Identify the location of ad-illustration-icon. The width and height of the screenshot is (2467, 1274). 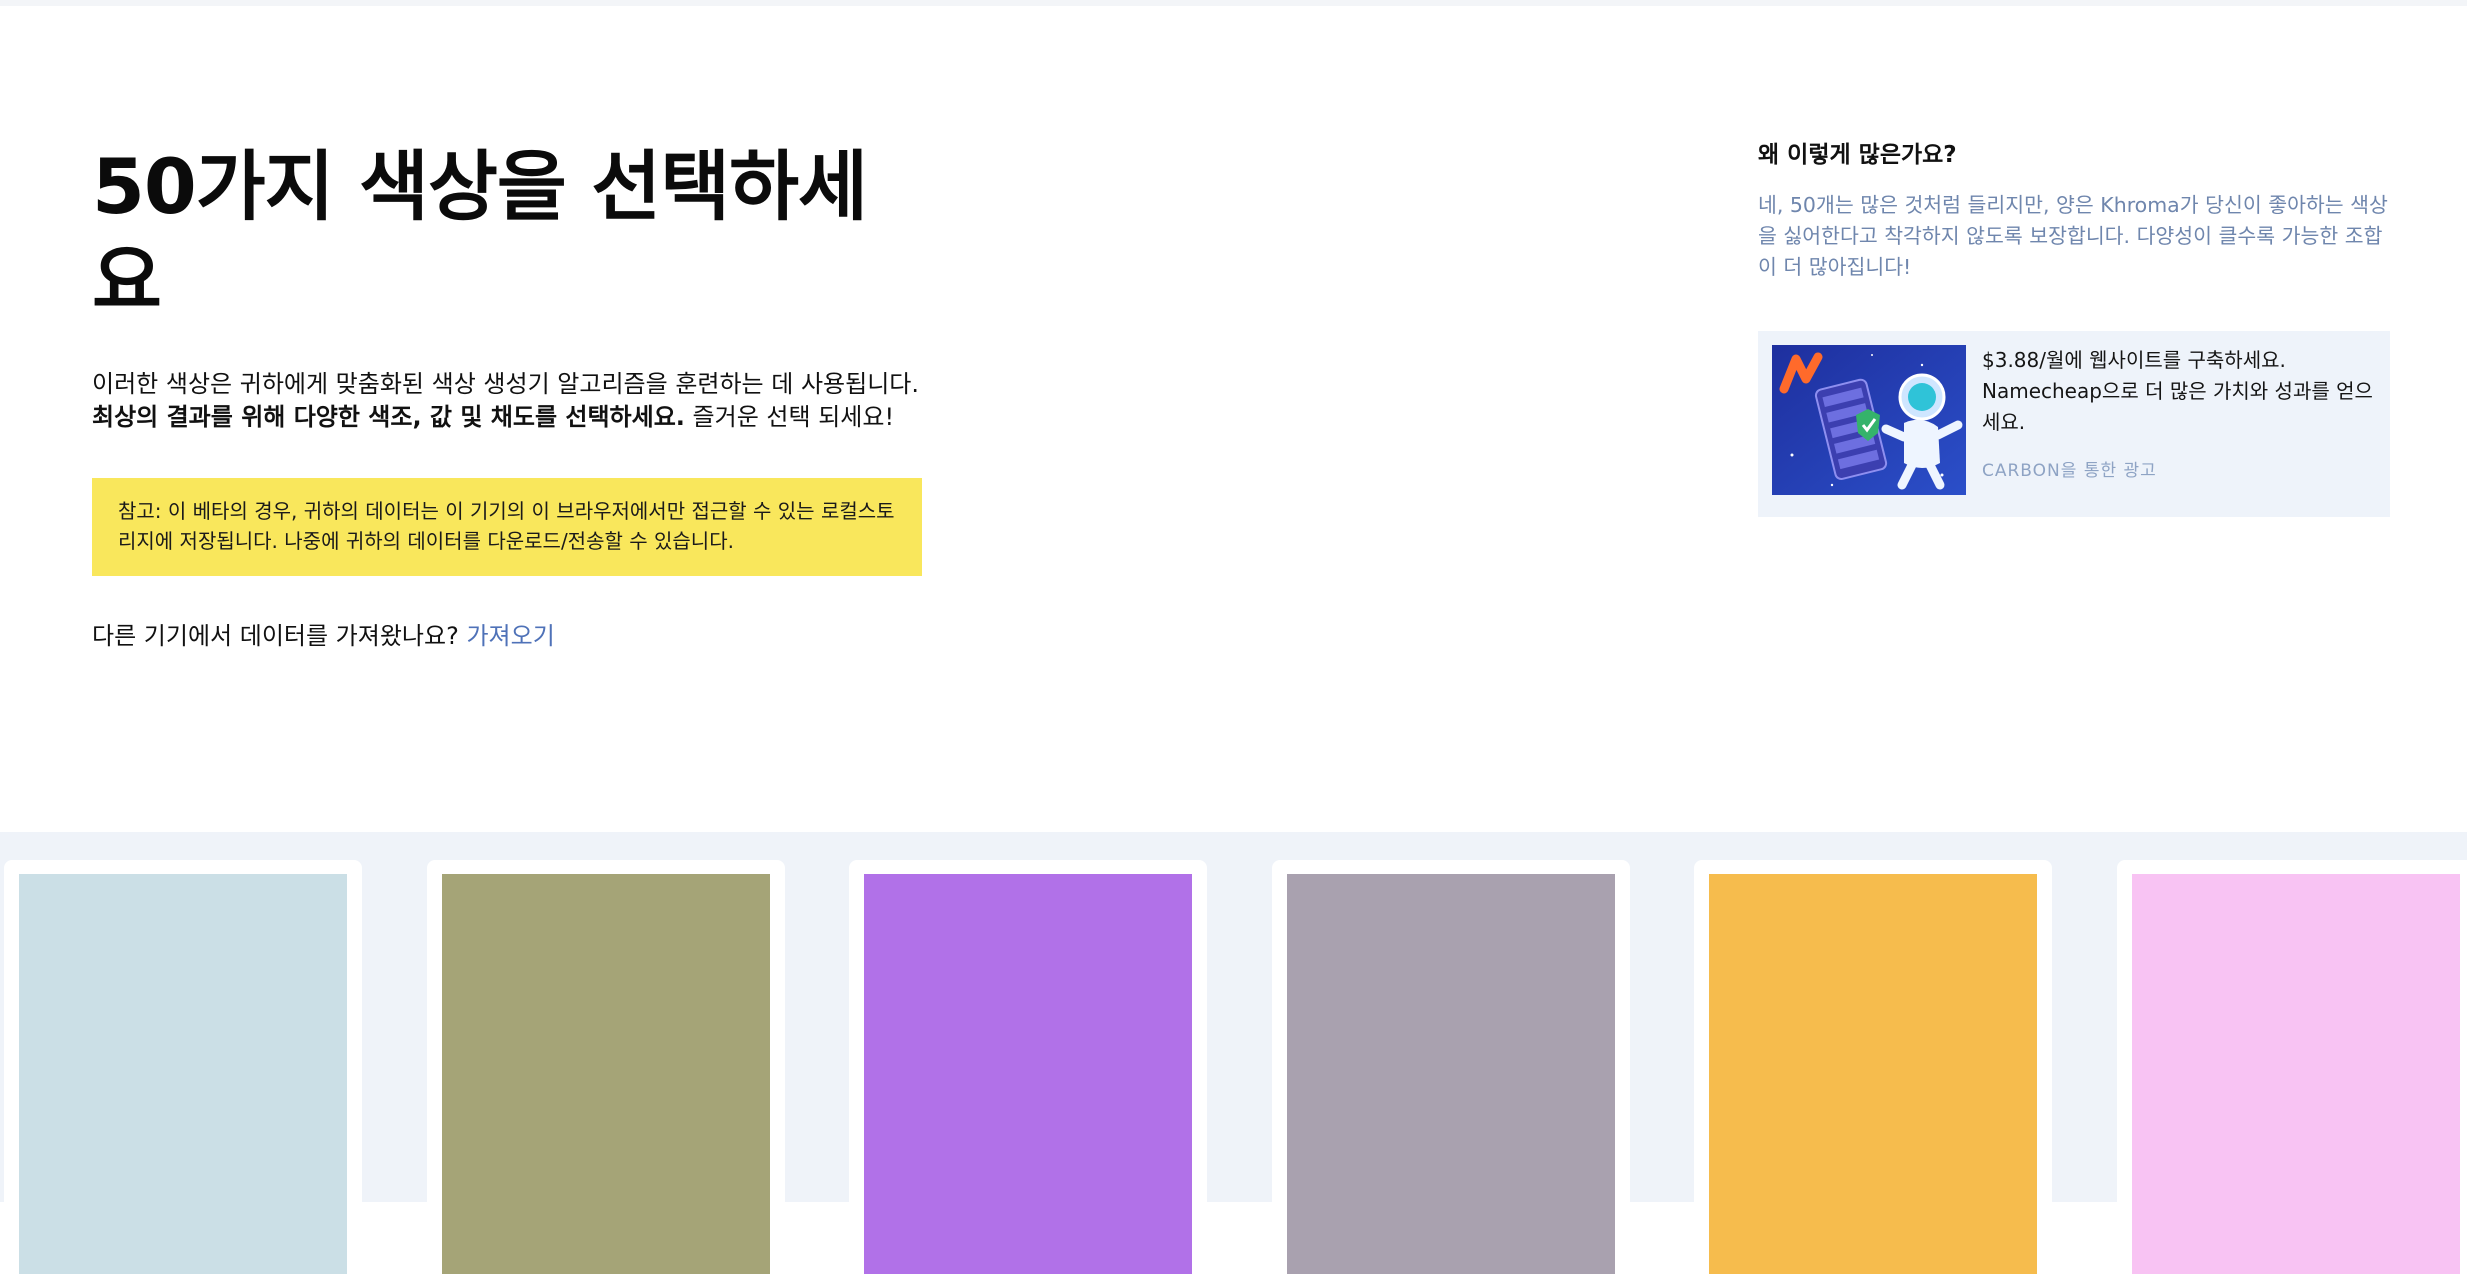
(1869, 420).